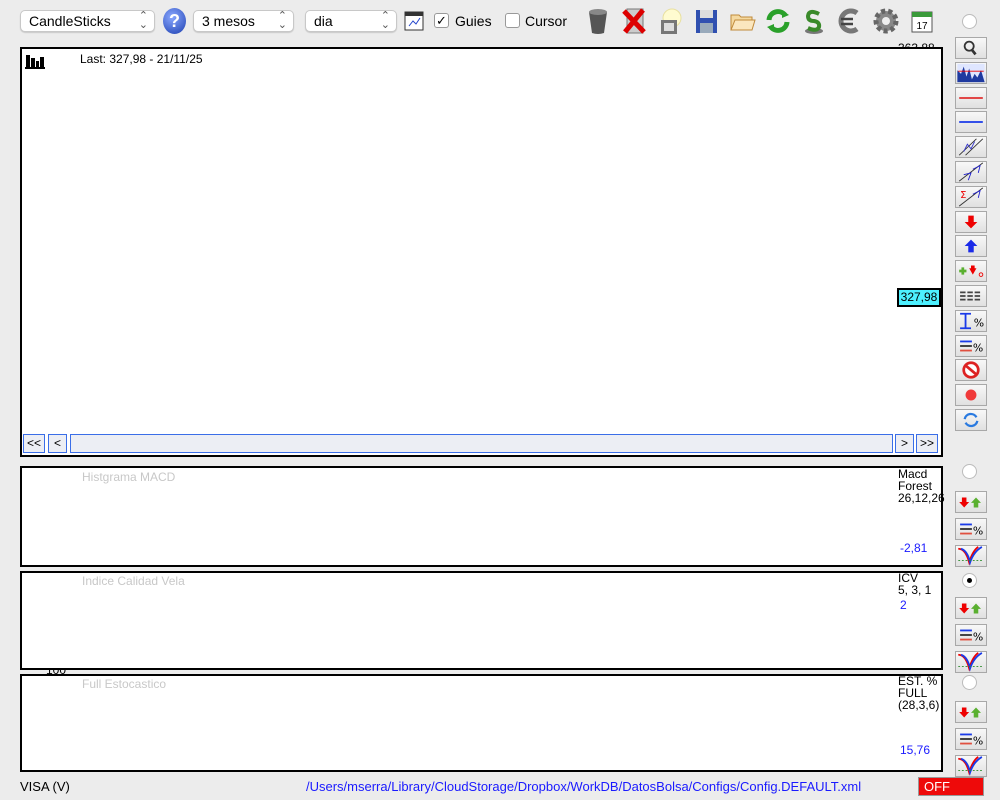 The height and width of the screenshot is (800, 1000). I want to click on nav-prev-button: <, so click(57, 443).